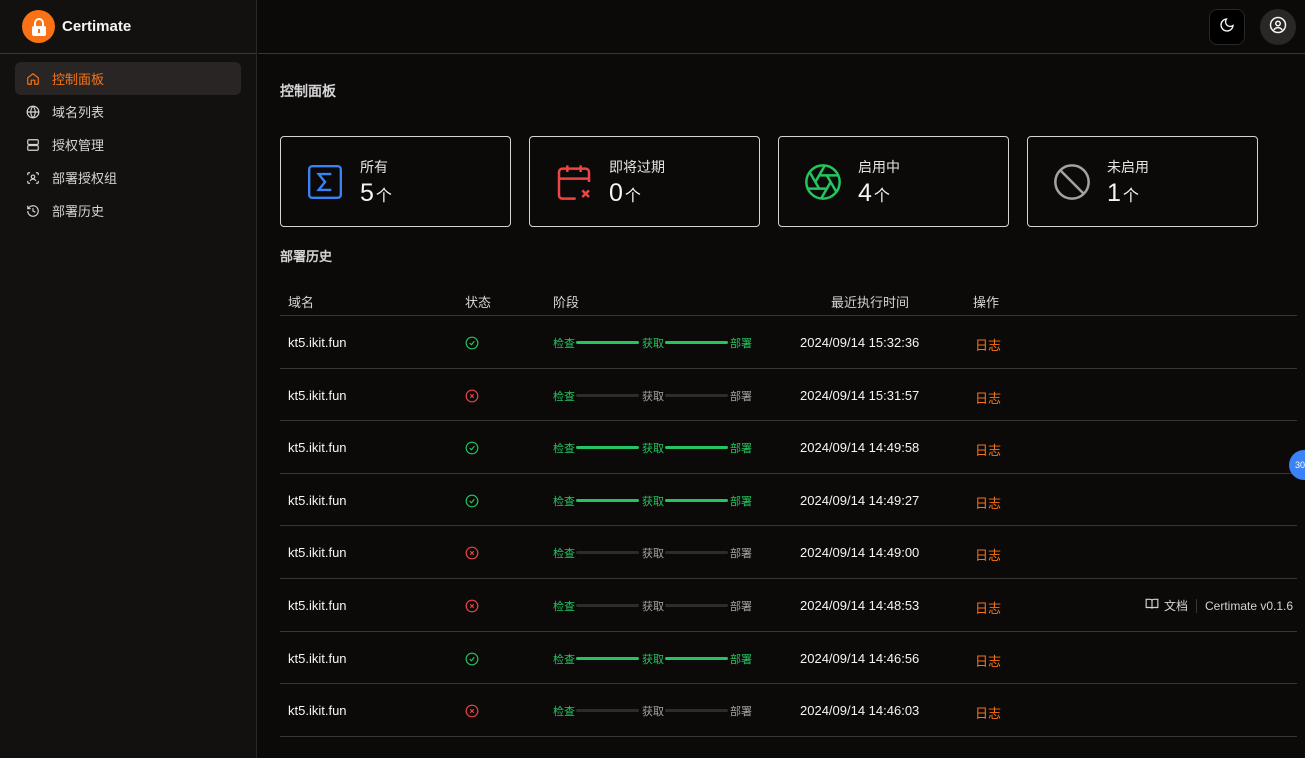 The height and width of the screenshot is (758, 1305). I want to click on sidebar-item-label: 授权管理, so click(78, 145).